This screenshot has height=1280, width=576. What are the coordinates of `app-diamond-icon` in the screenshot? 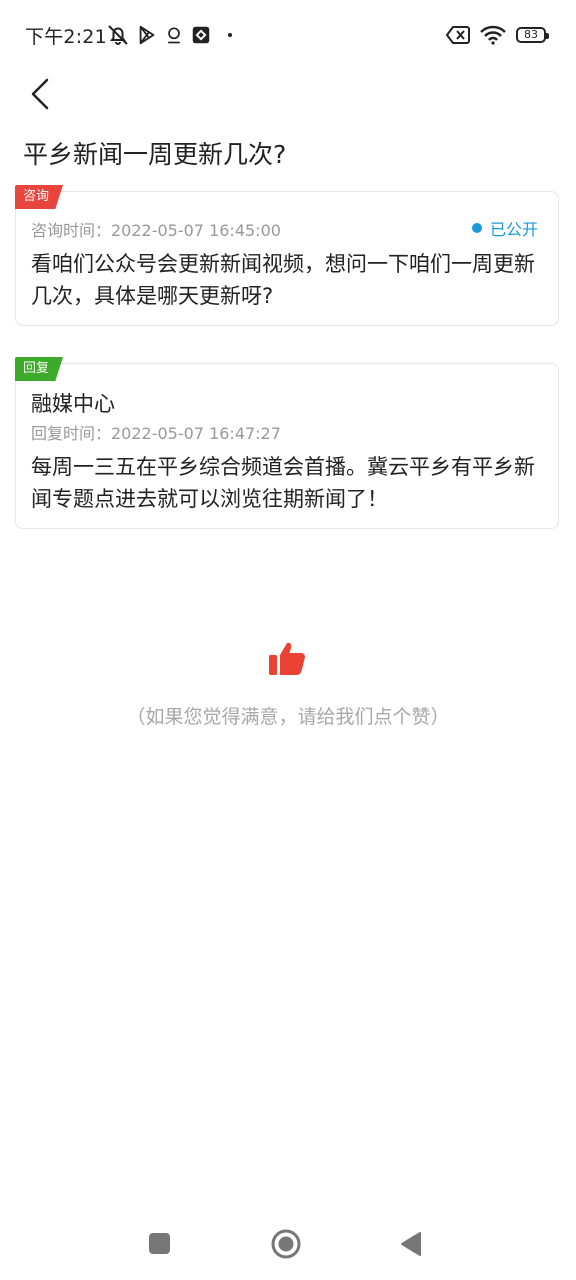 It's located at (201, 35).